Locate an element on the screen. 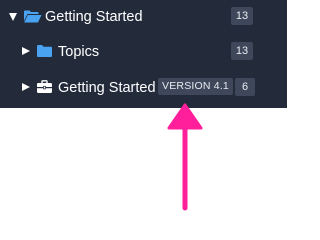 The image size is (320, 240). open-folder-icon is located at coordinates (33, 16).